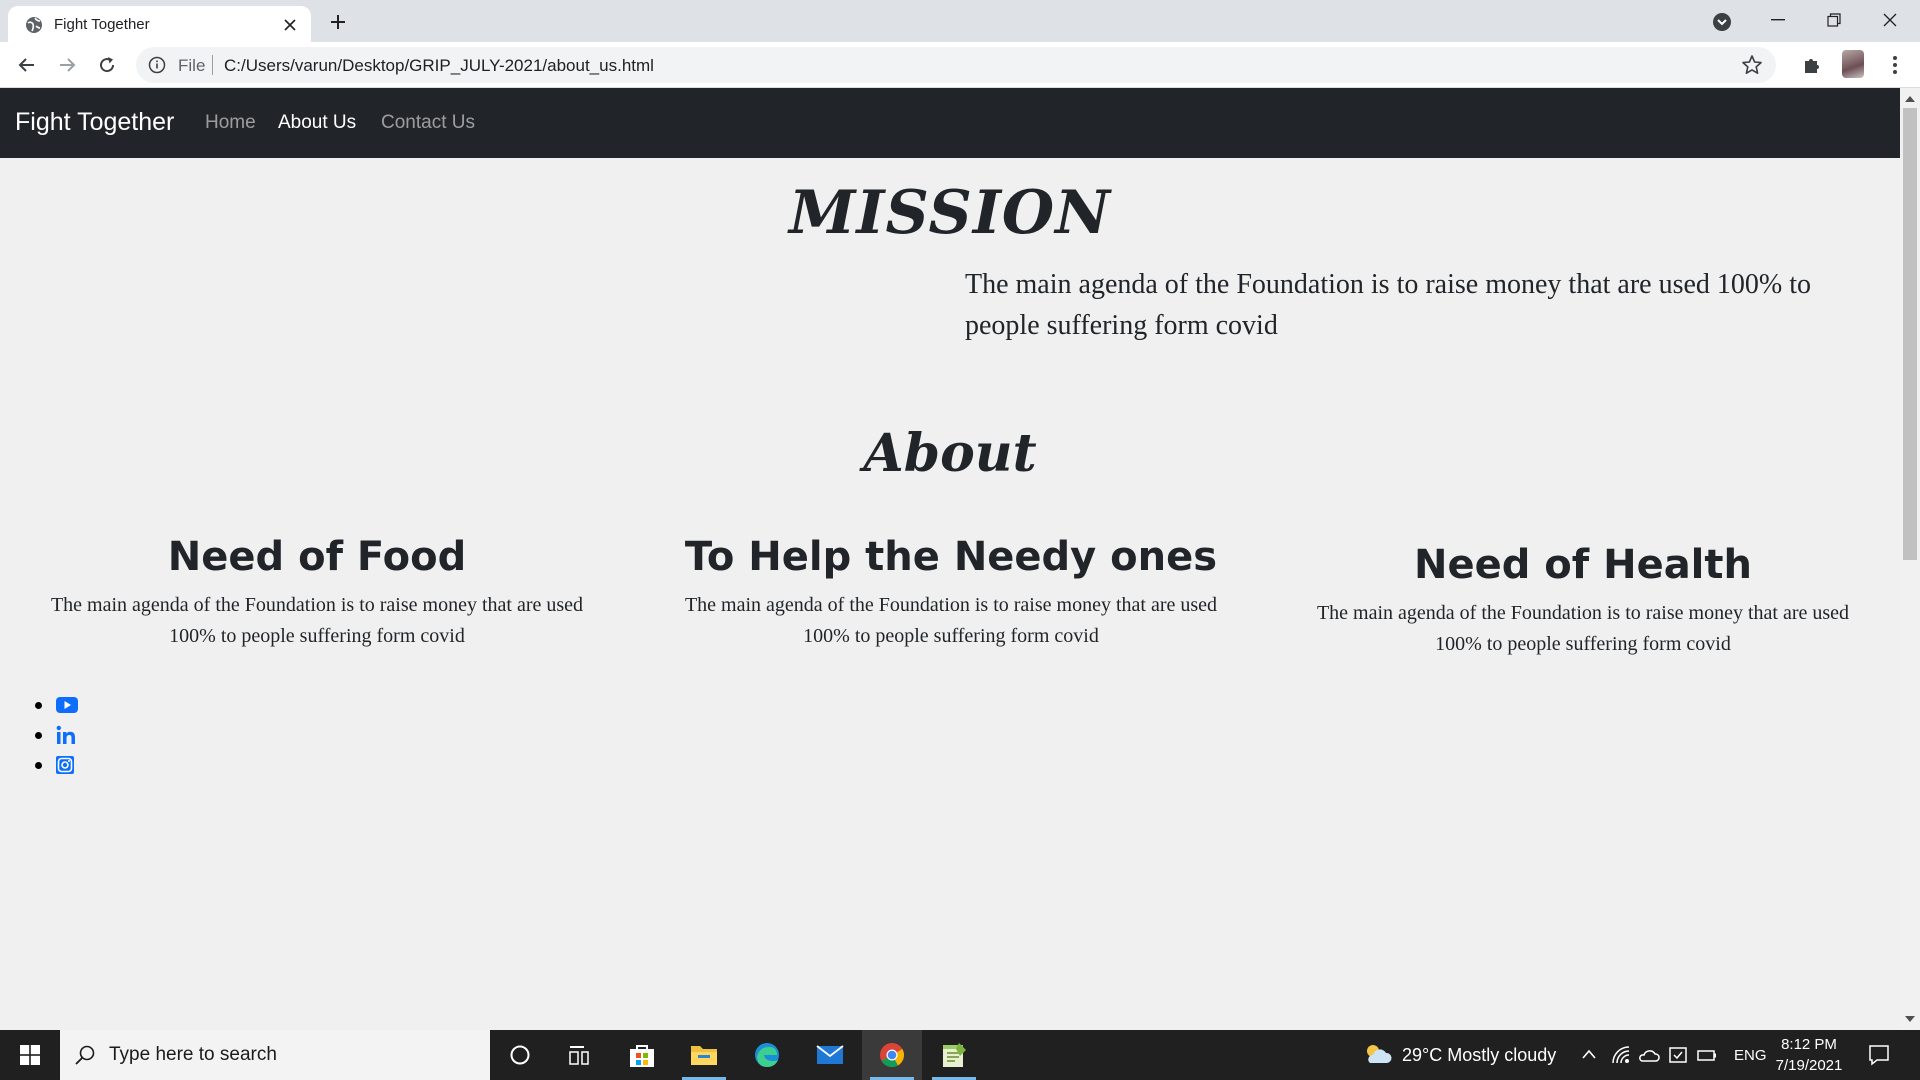 The width and height of the screenshot is (1920, 1080). What do you see at coordinates (1778, 20) in the screenshot?
I see `minimize-icon` at bounding box center [1778, 20].